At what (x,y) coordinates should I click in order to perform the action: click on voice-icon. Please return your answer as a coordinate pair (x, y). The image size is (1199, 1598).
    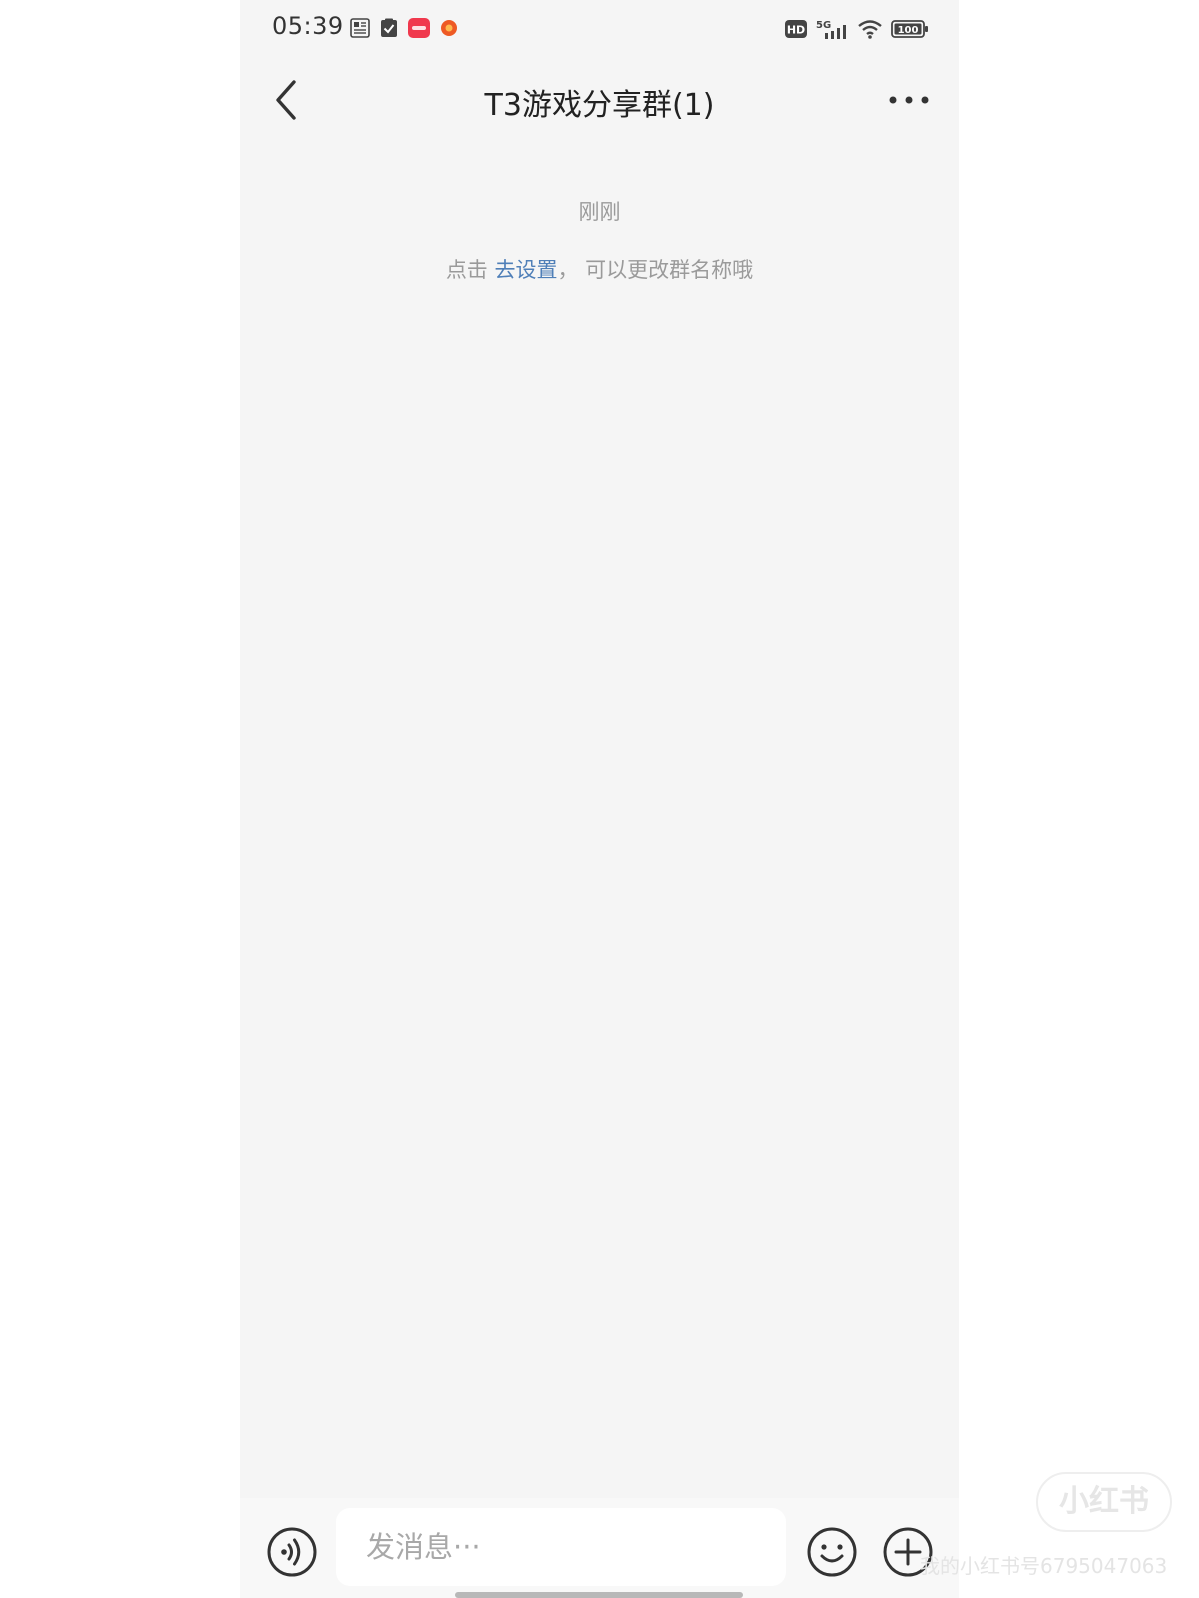
    Looking at the image, I should click on (292, 1552).